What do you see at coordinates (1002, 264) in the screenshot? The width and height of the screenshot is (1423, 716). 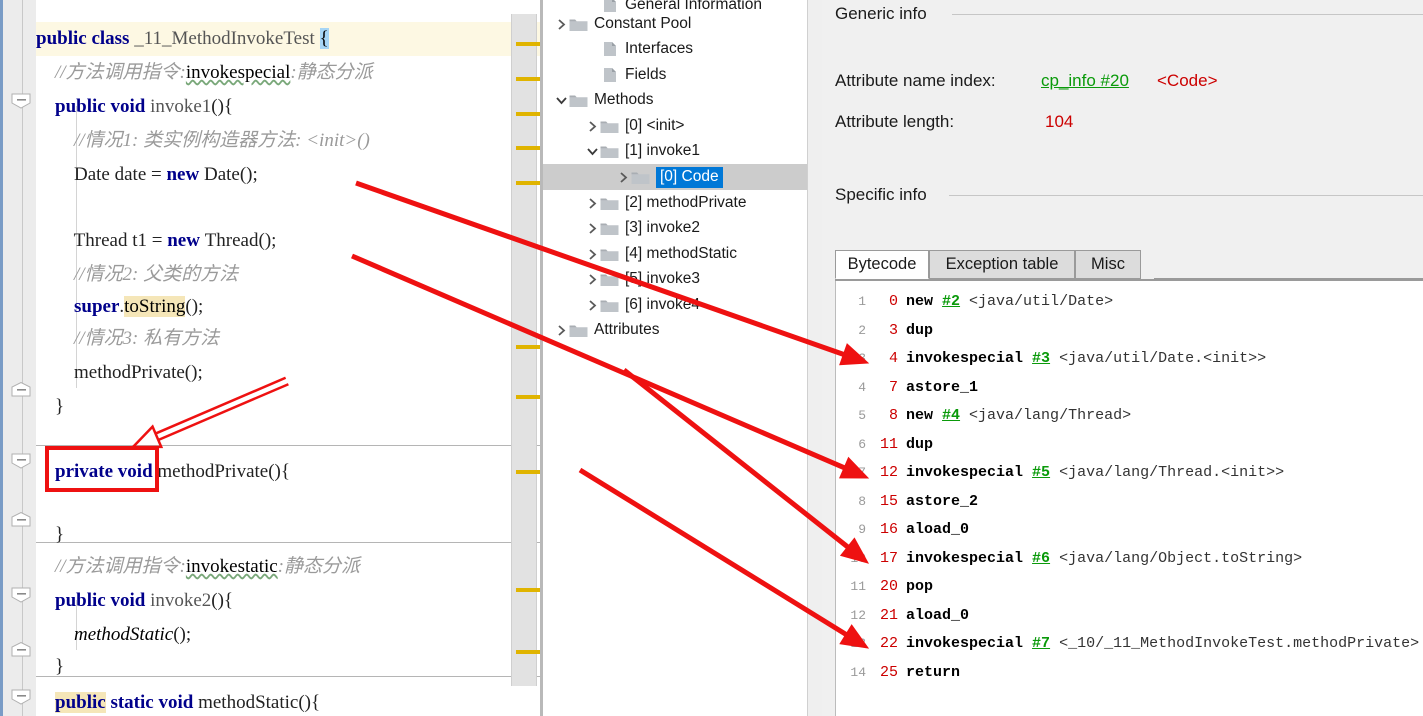 I see `tab-exception-table: Exception table` at bounding box center [1002, 264].